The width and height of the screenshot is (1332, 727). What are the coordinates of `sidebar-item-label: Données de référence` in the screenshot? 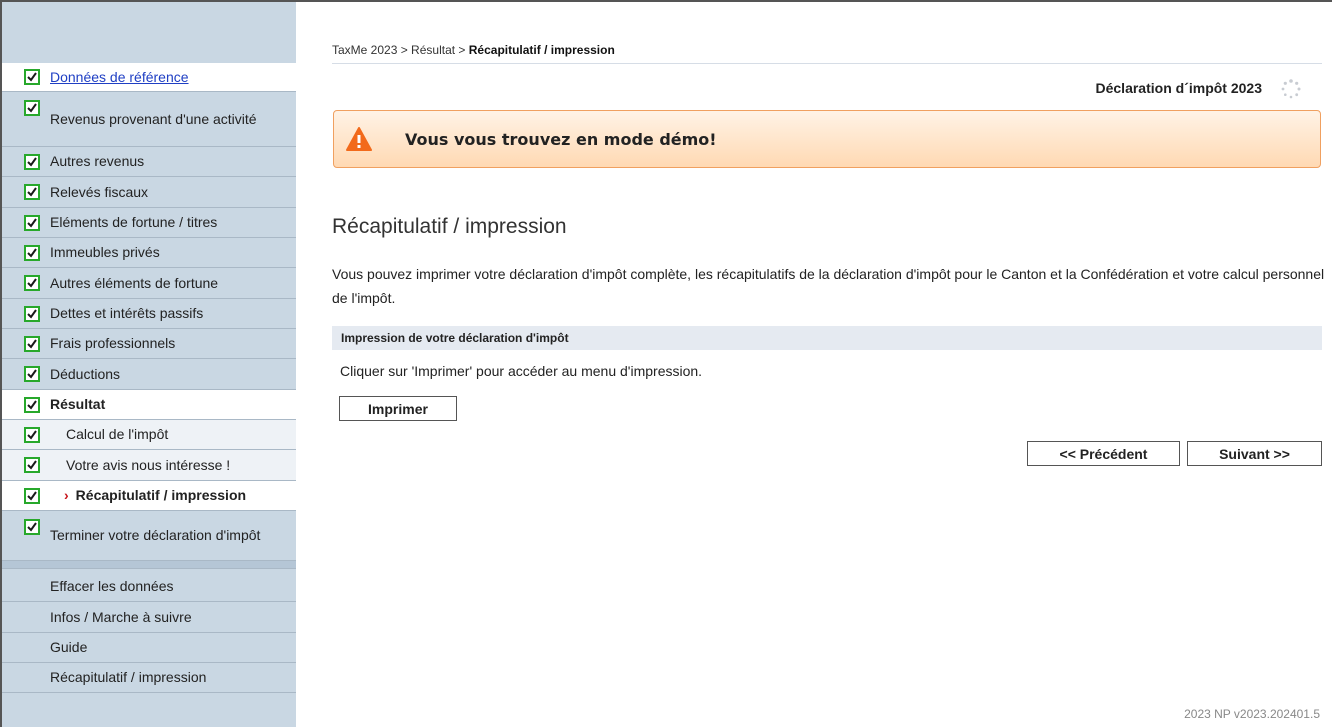 It's located at (119, 76).